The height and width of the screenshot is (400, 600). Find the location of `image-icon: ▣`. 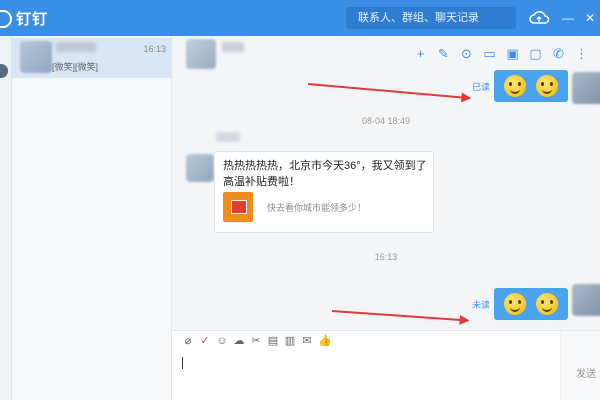

image-icon: ▣ is located at coordinates (512, 53).